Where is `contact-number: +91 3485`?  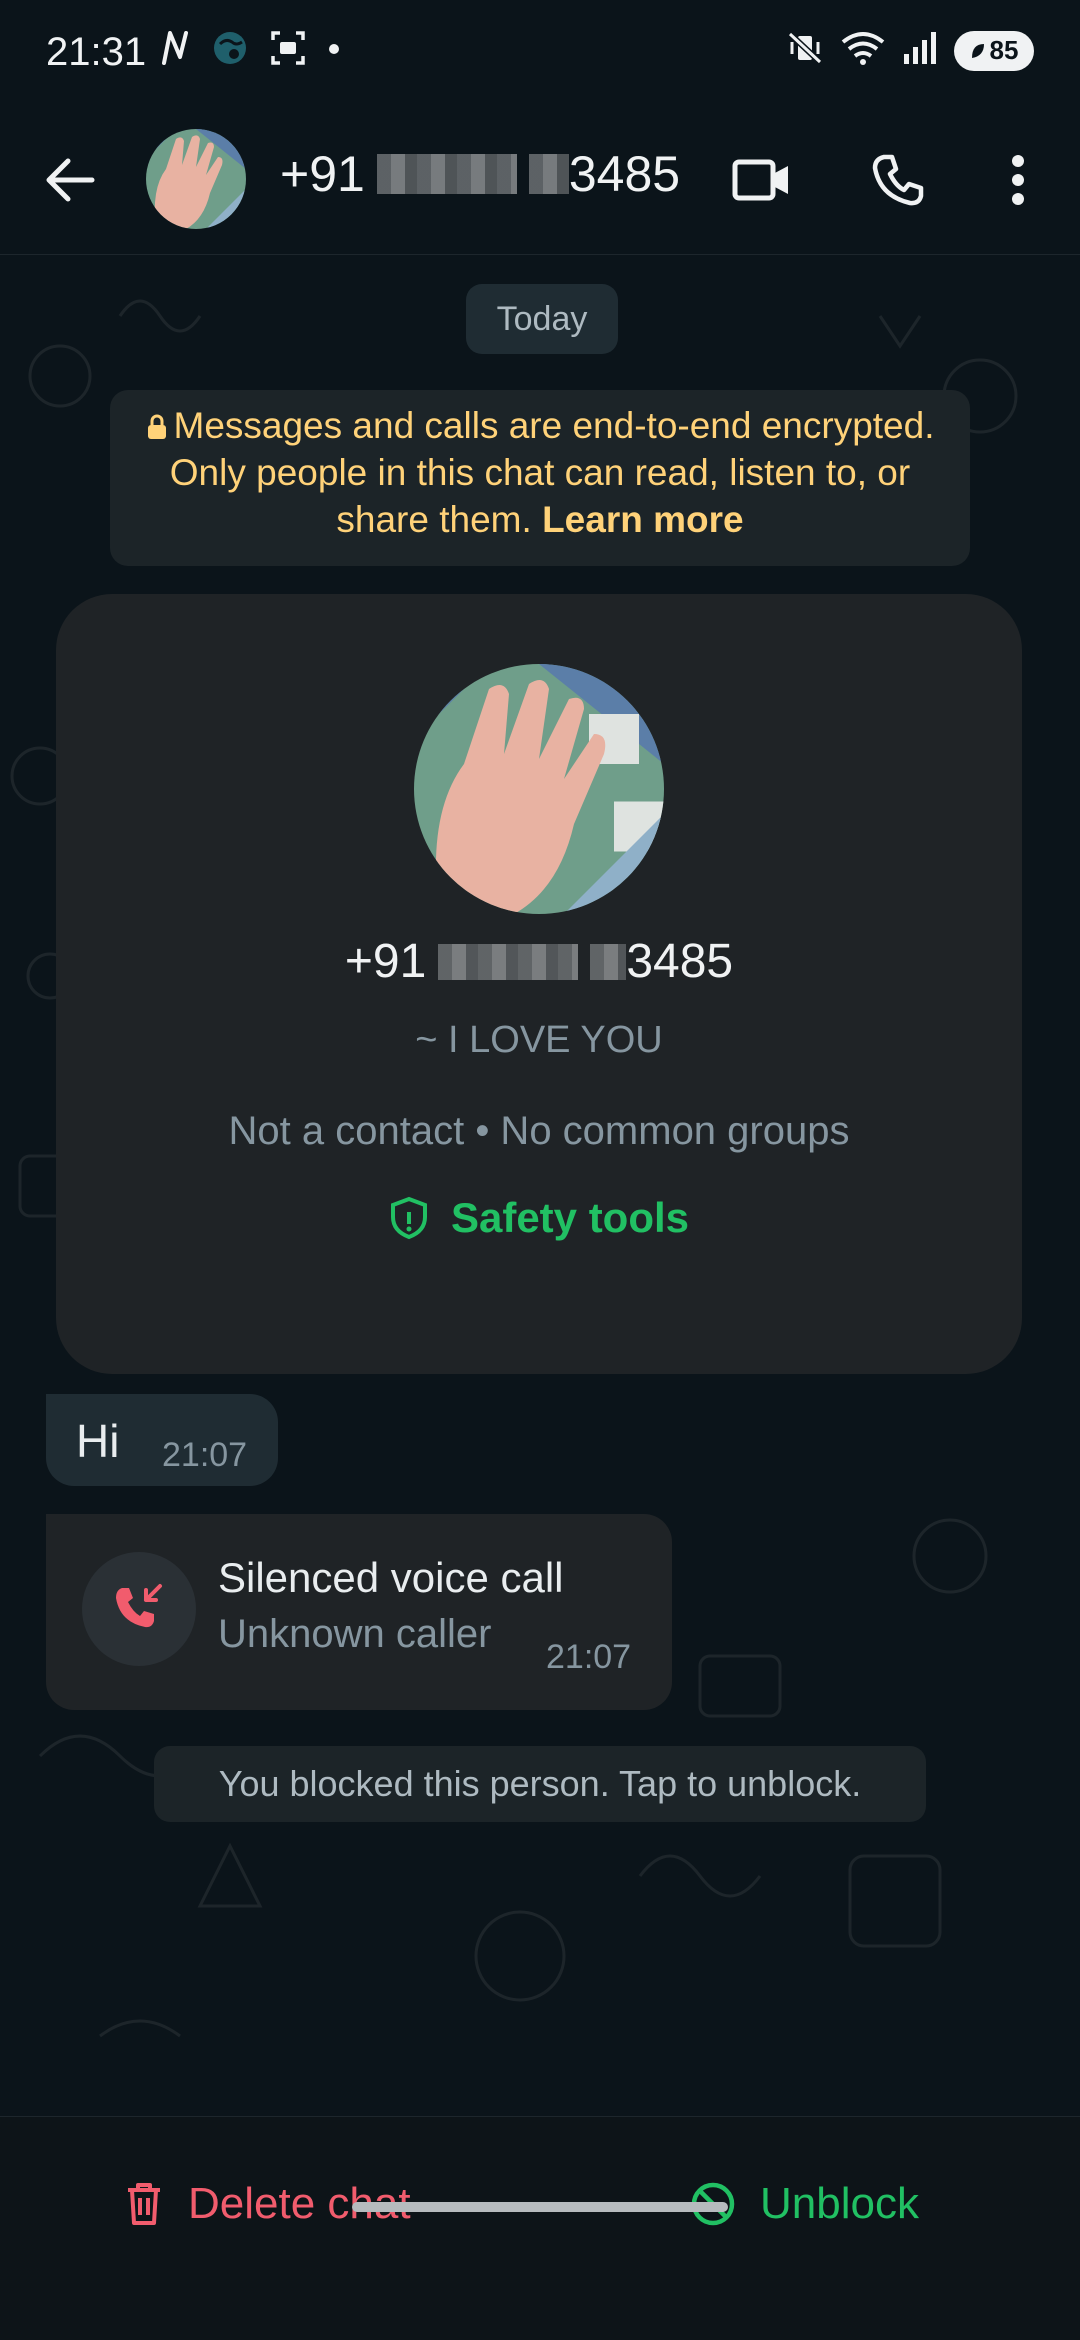 contact-number: +91 3485 is located at coordinates (539, 961).